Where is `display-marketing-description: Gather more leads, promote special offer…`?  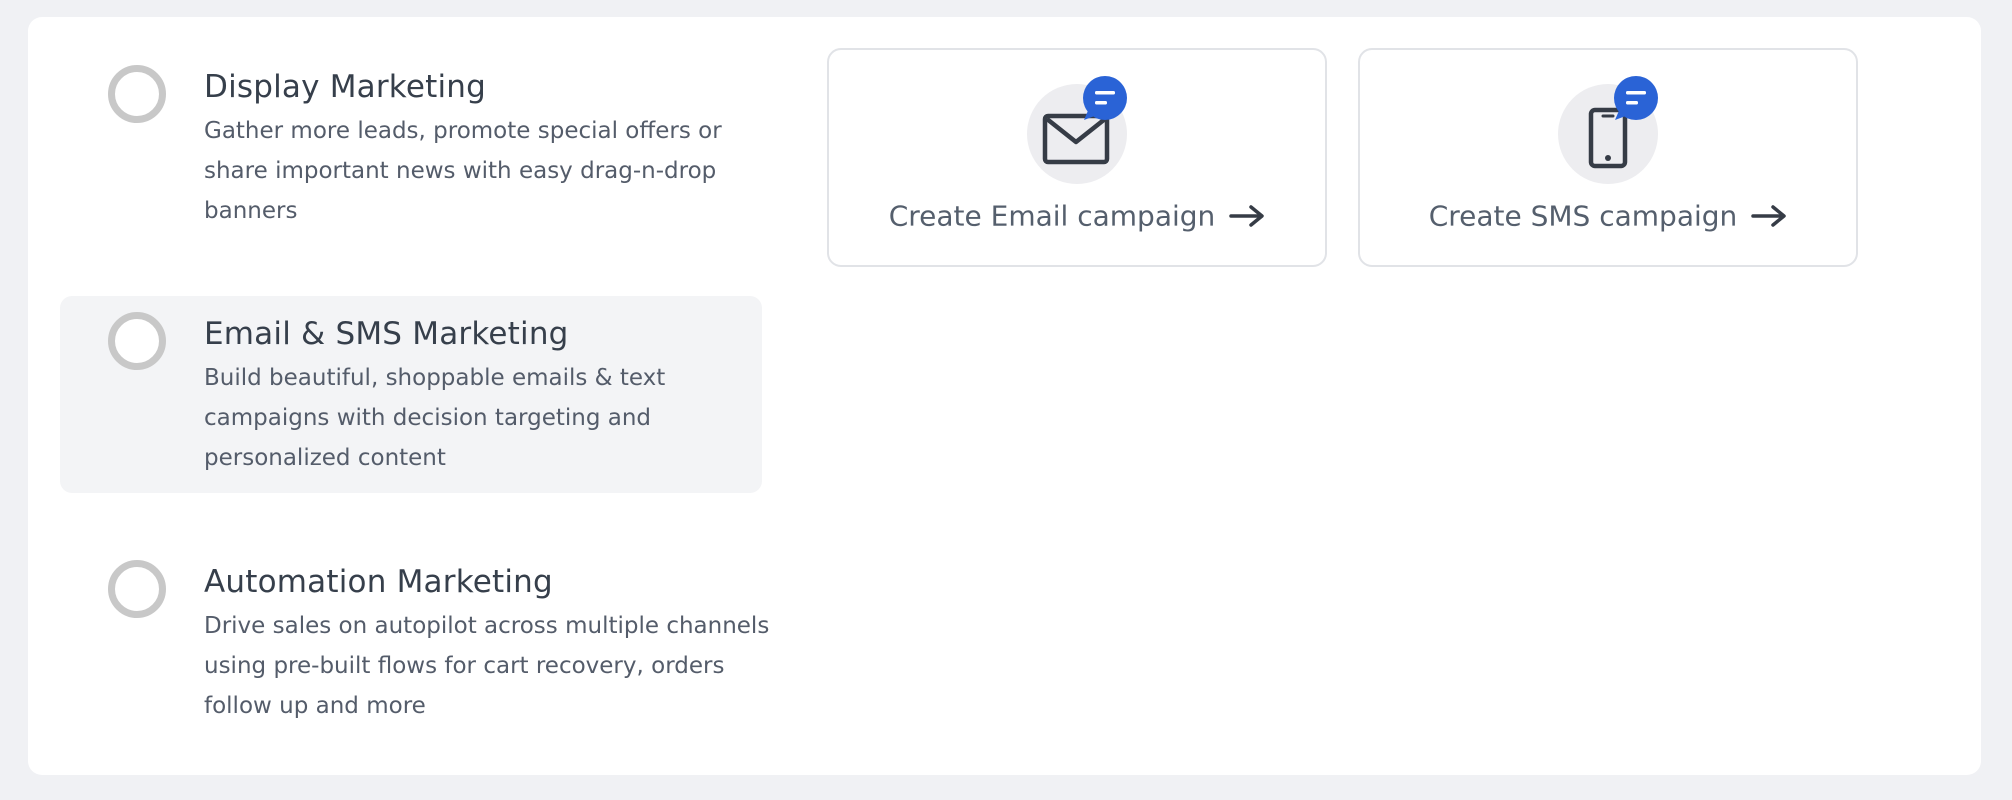
display-marketing-description: Gather more leads, promote special offer… is located at coordinates (463, 171).